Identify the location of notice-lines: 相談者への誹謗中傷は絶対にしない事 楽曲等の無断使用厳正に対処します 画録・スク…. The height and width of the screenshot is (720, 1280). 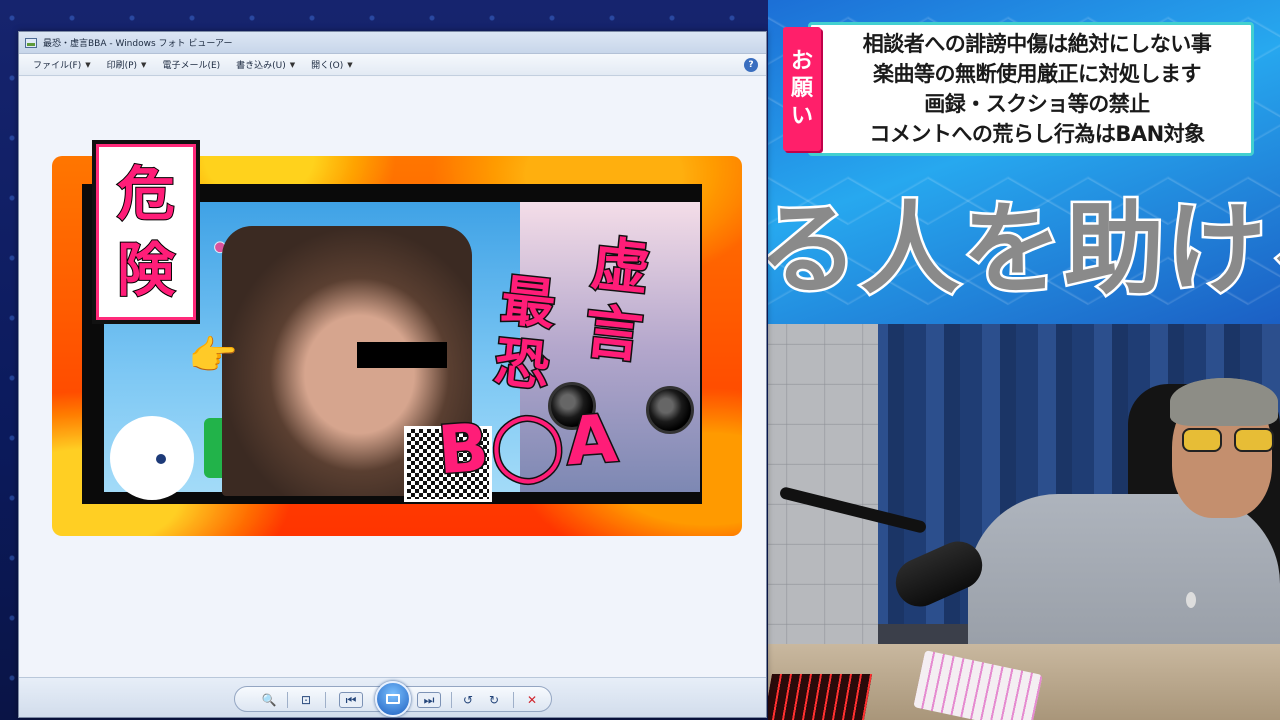
(1037, 89).